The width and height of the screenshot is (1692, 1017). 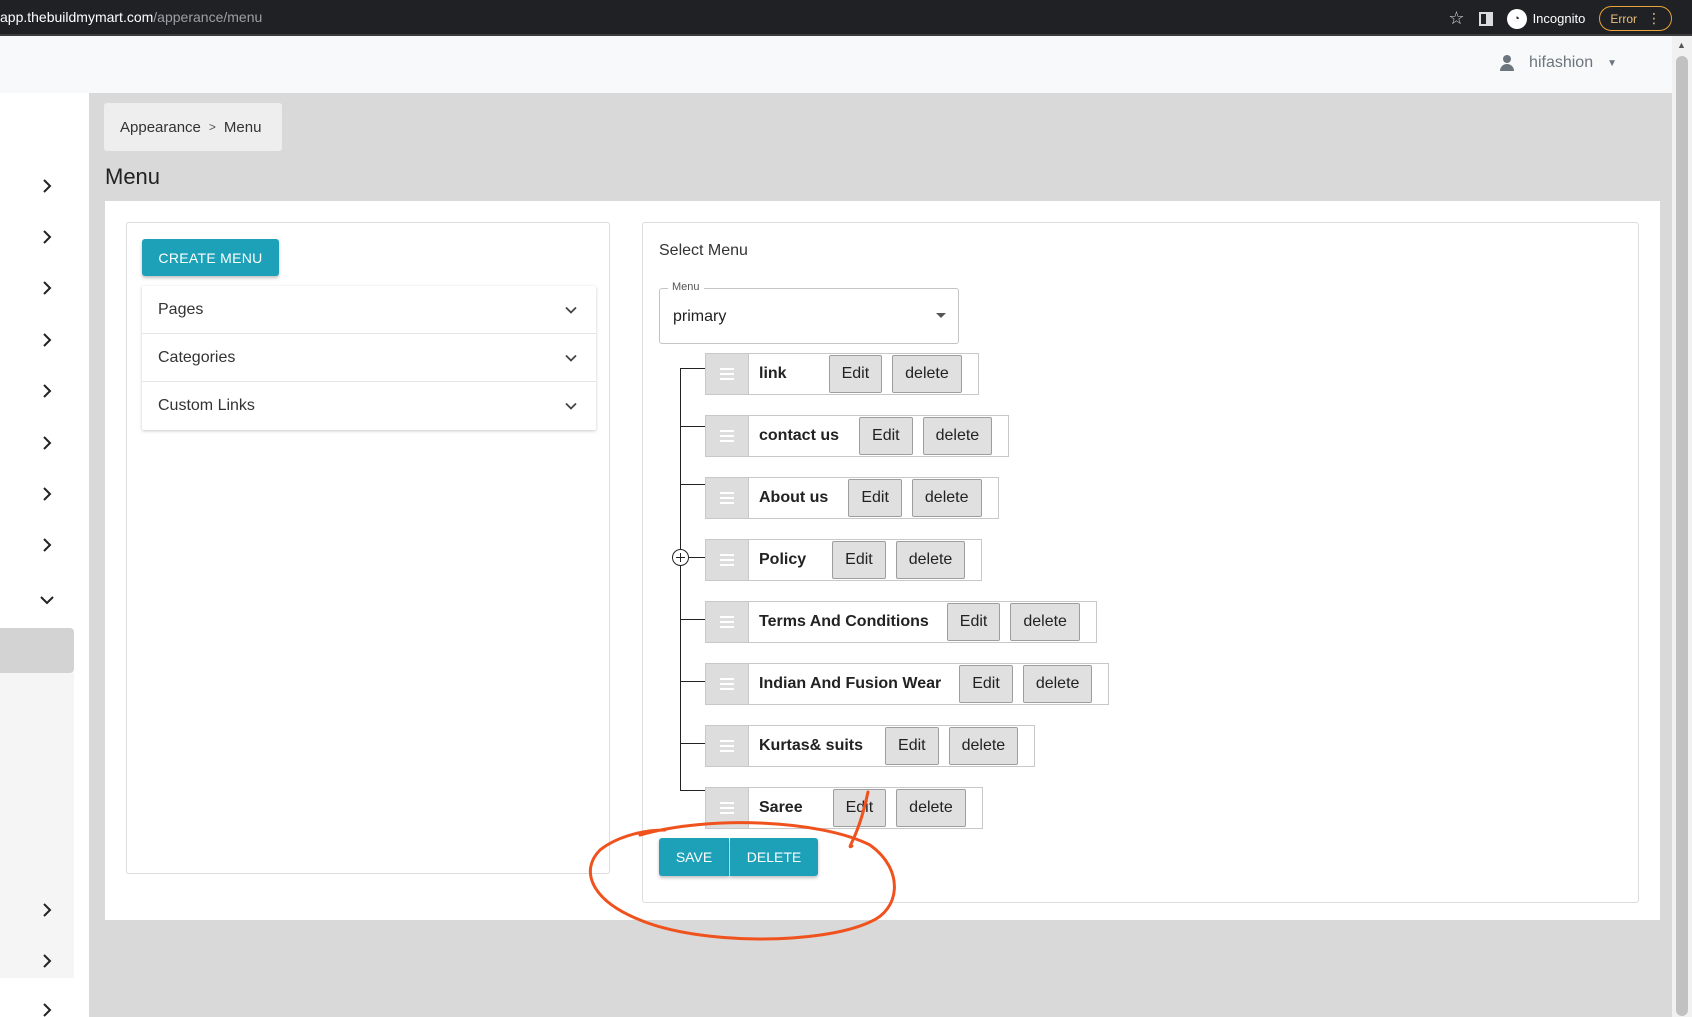 I want to click on incognito-icon: ◔, so click(x=1516, y=18).